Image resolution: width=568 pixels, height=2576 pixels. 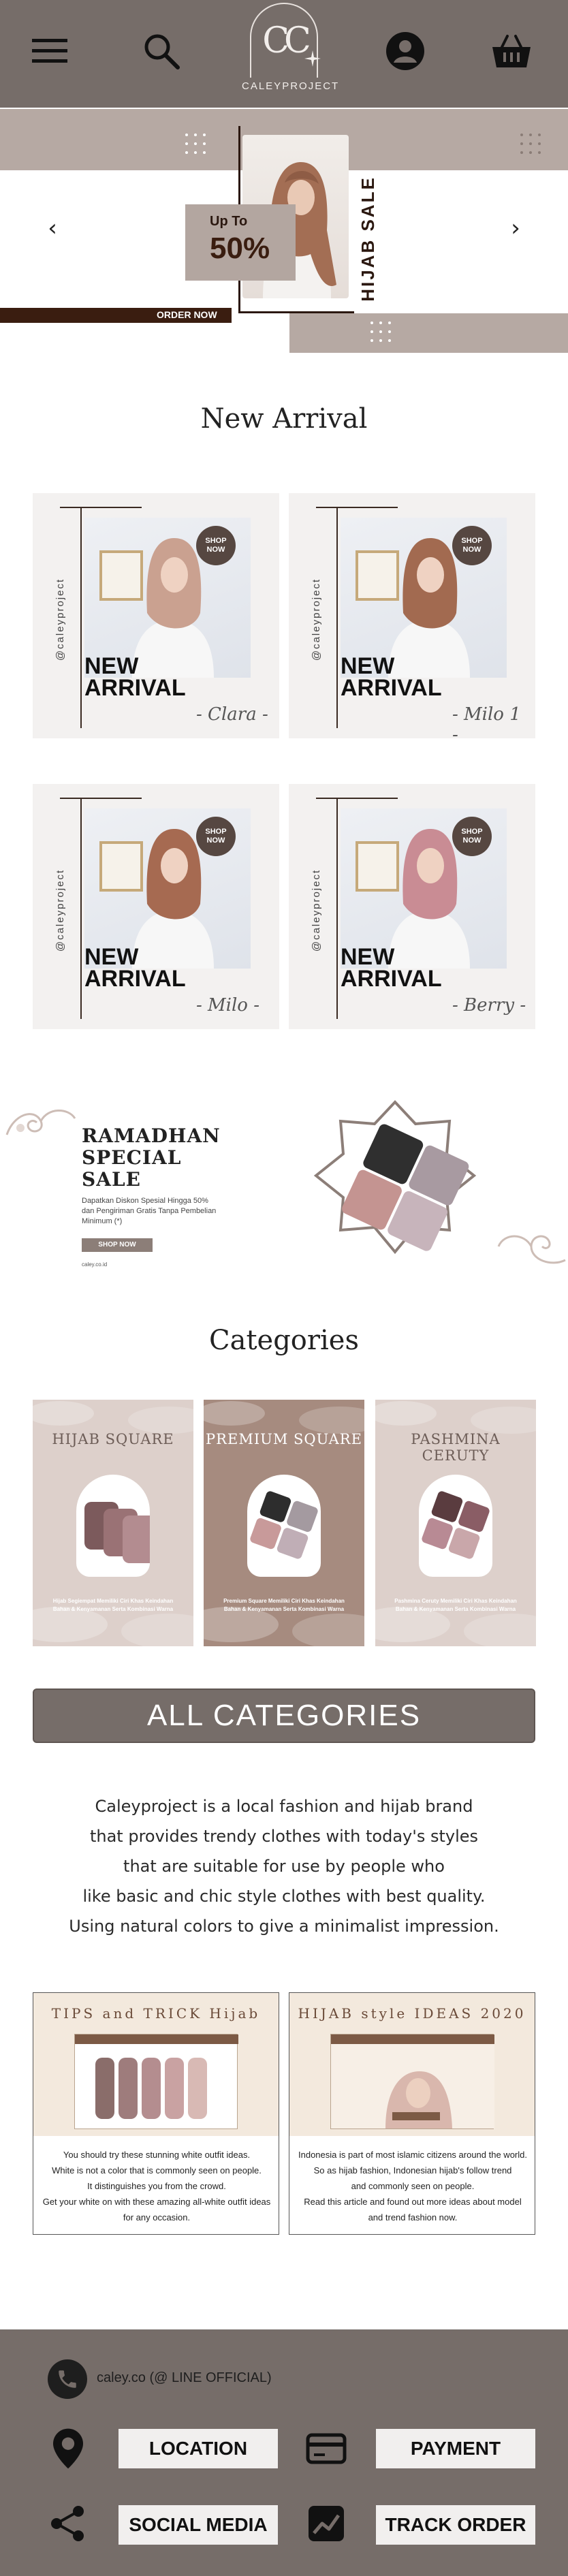 I want to click on article-line: It distinguishes you from the crowd., so click(x=156, y=2186).